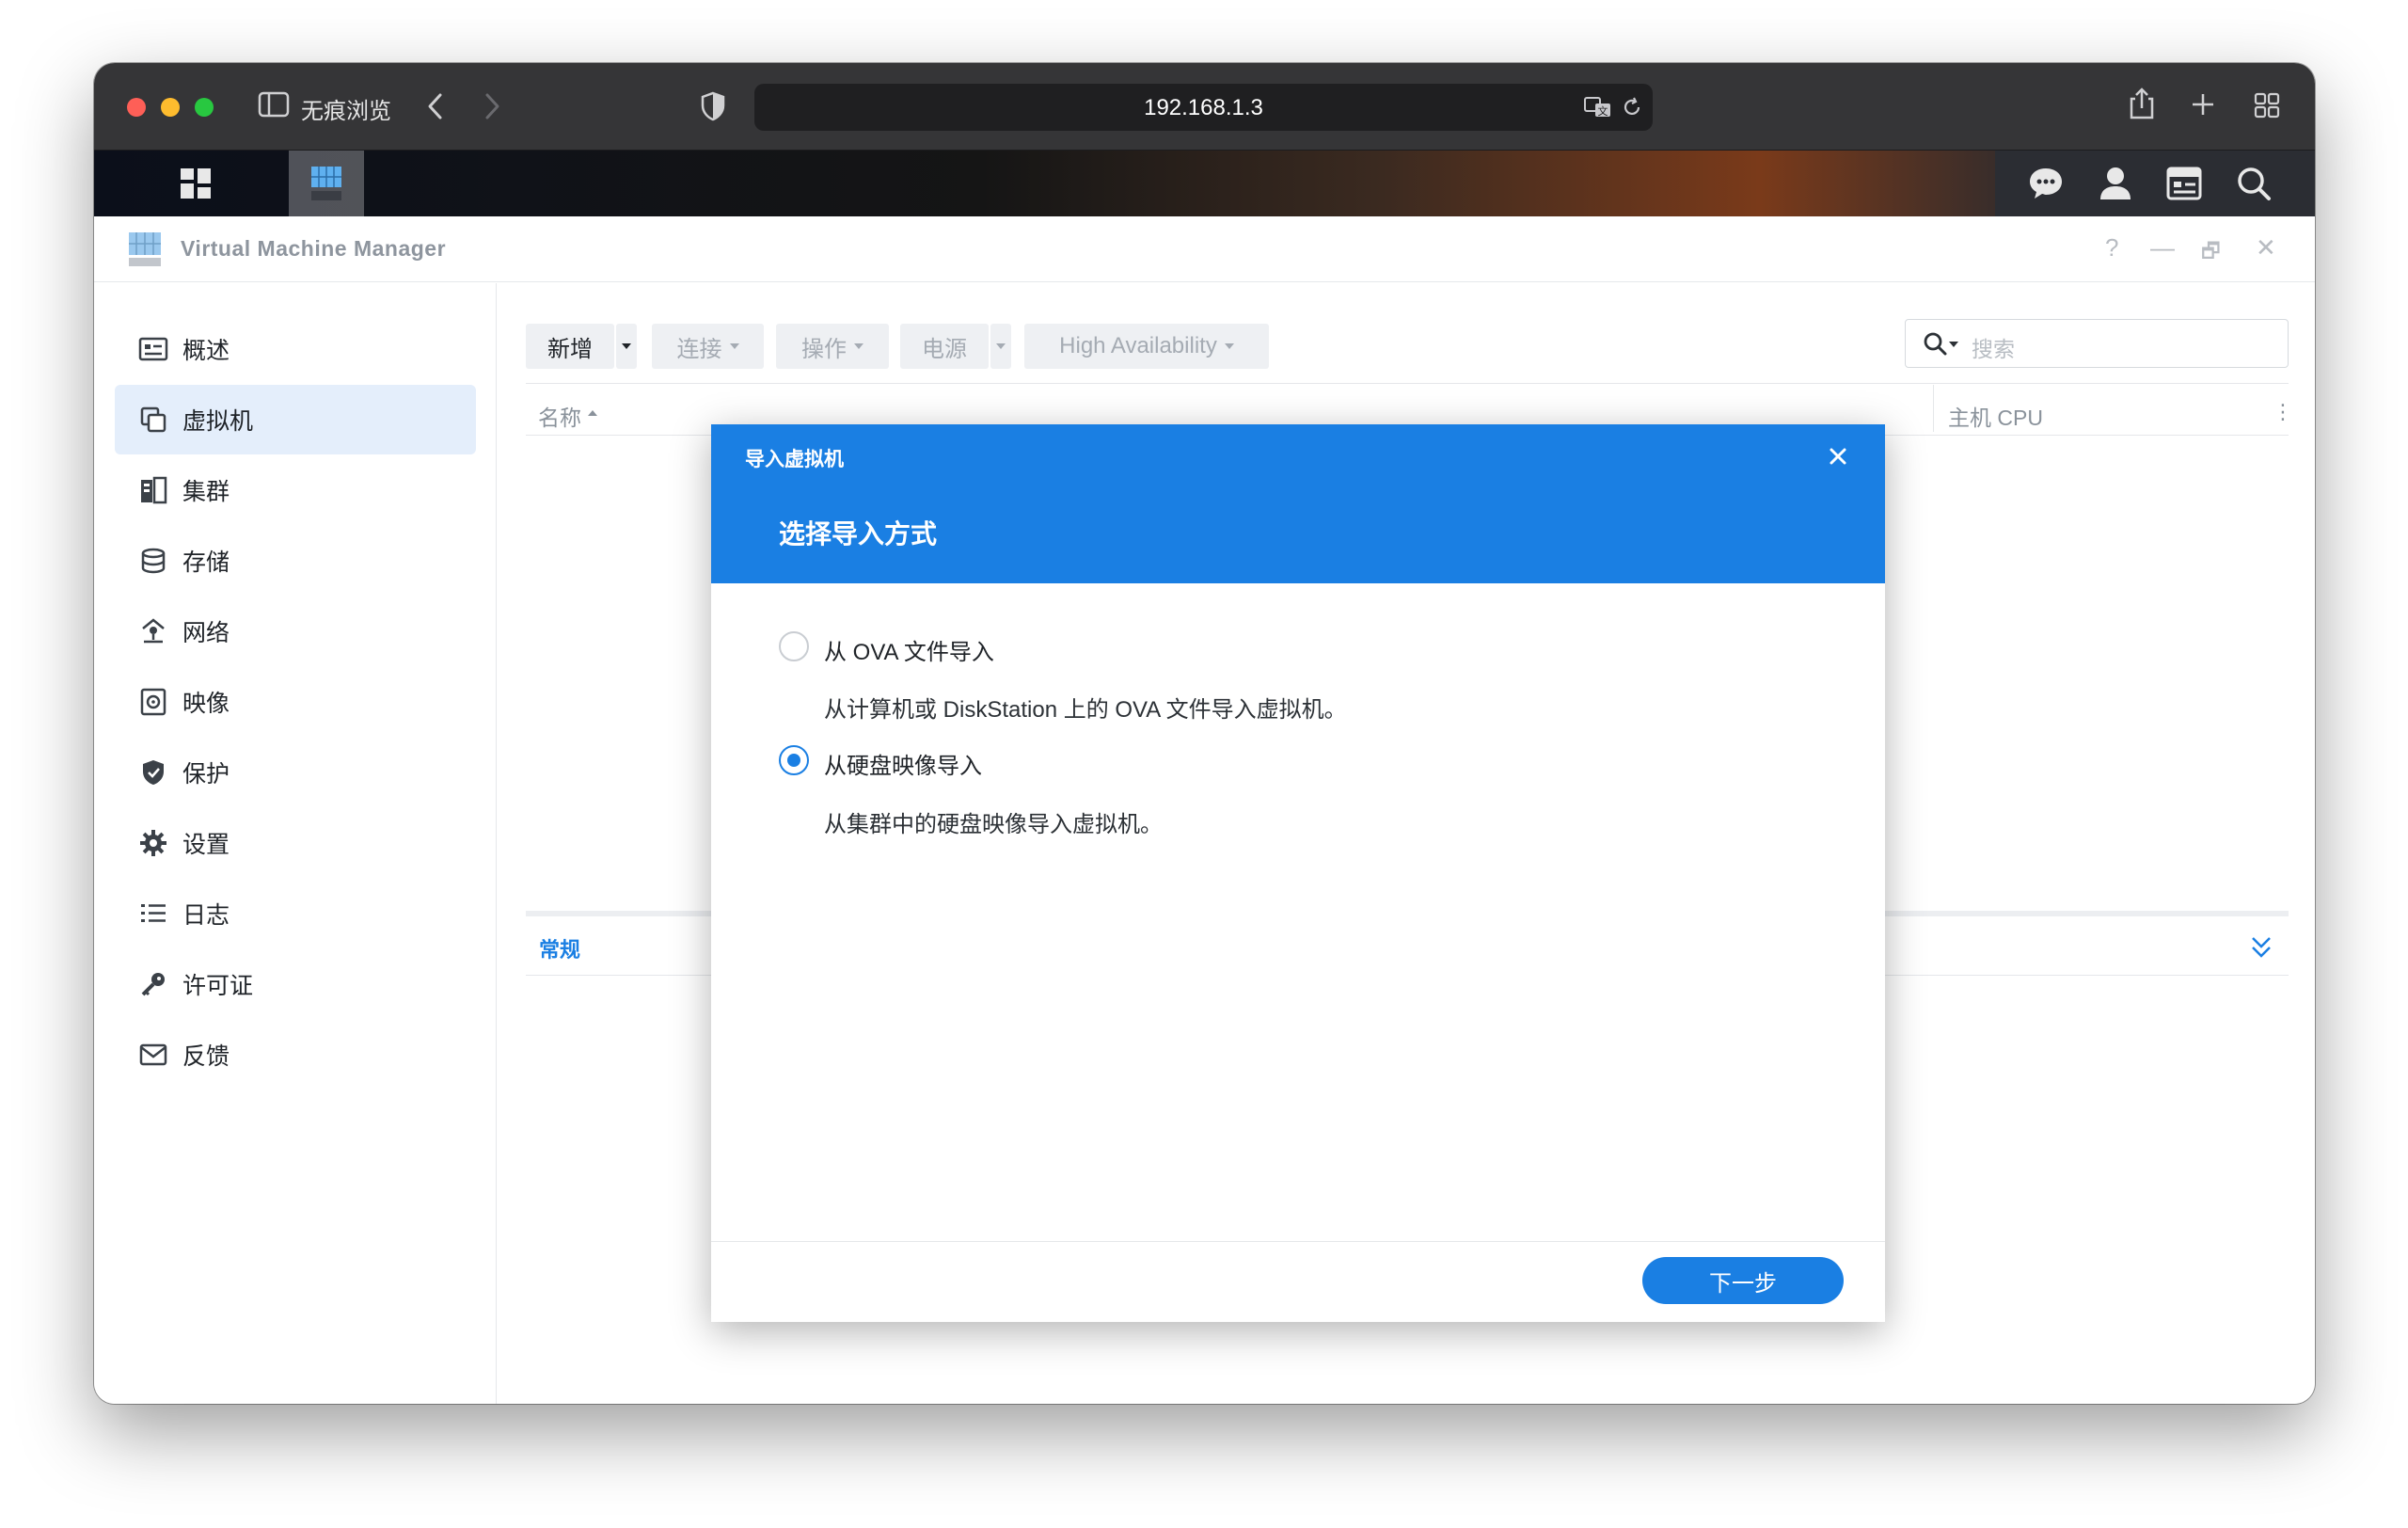 Image resolution: width=2408 pixels, height=1528 pixels. What do you see at coordinates (2266, 248) in the screenshot?
I see `close-app-button: ✕` at bounding box center [2266, 248].